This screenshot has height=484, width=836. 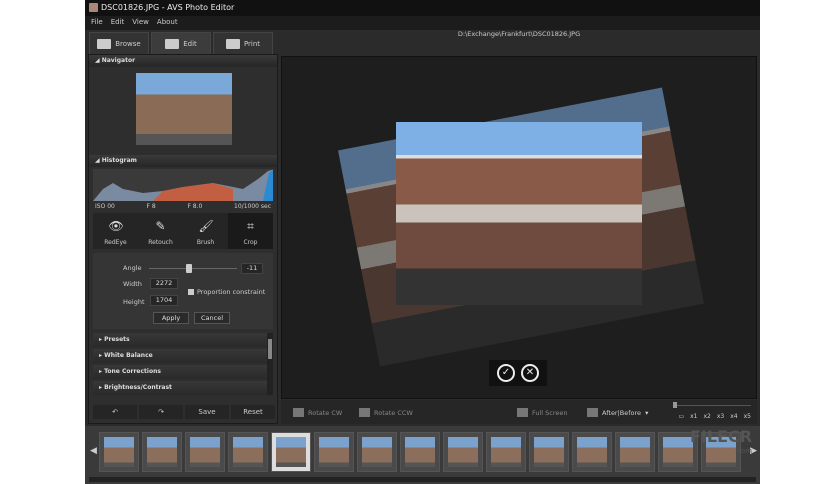 I want to click on navigator-preview, so click(x=184, y=109).